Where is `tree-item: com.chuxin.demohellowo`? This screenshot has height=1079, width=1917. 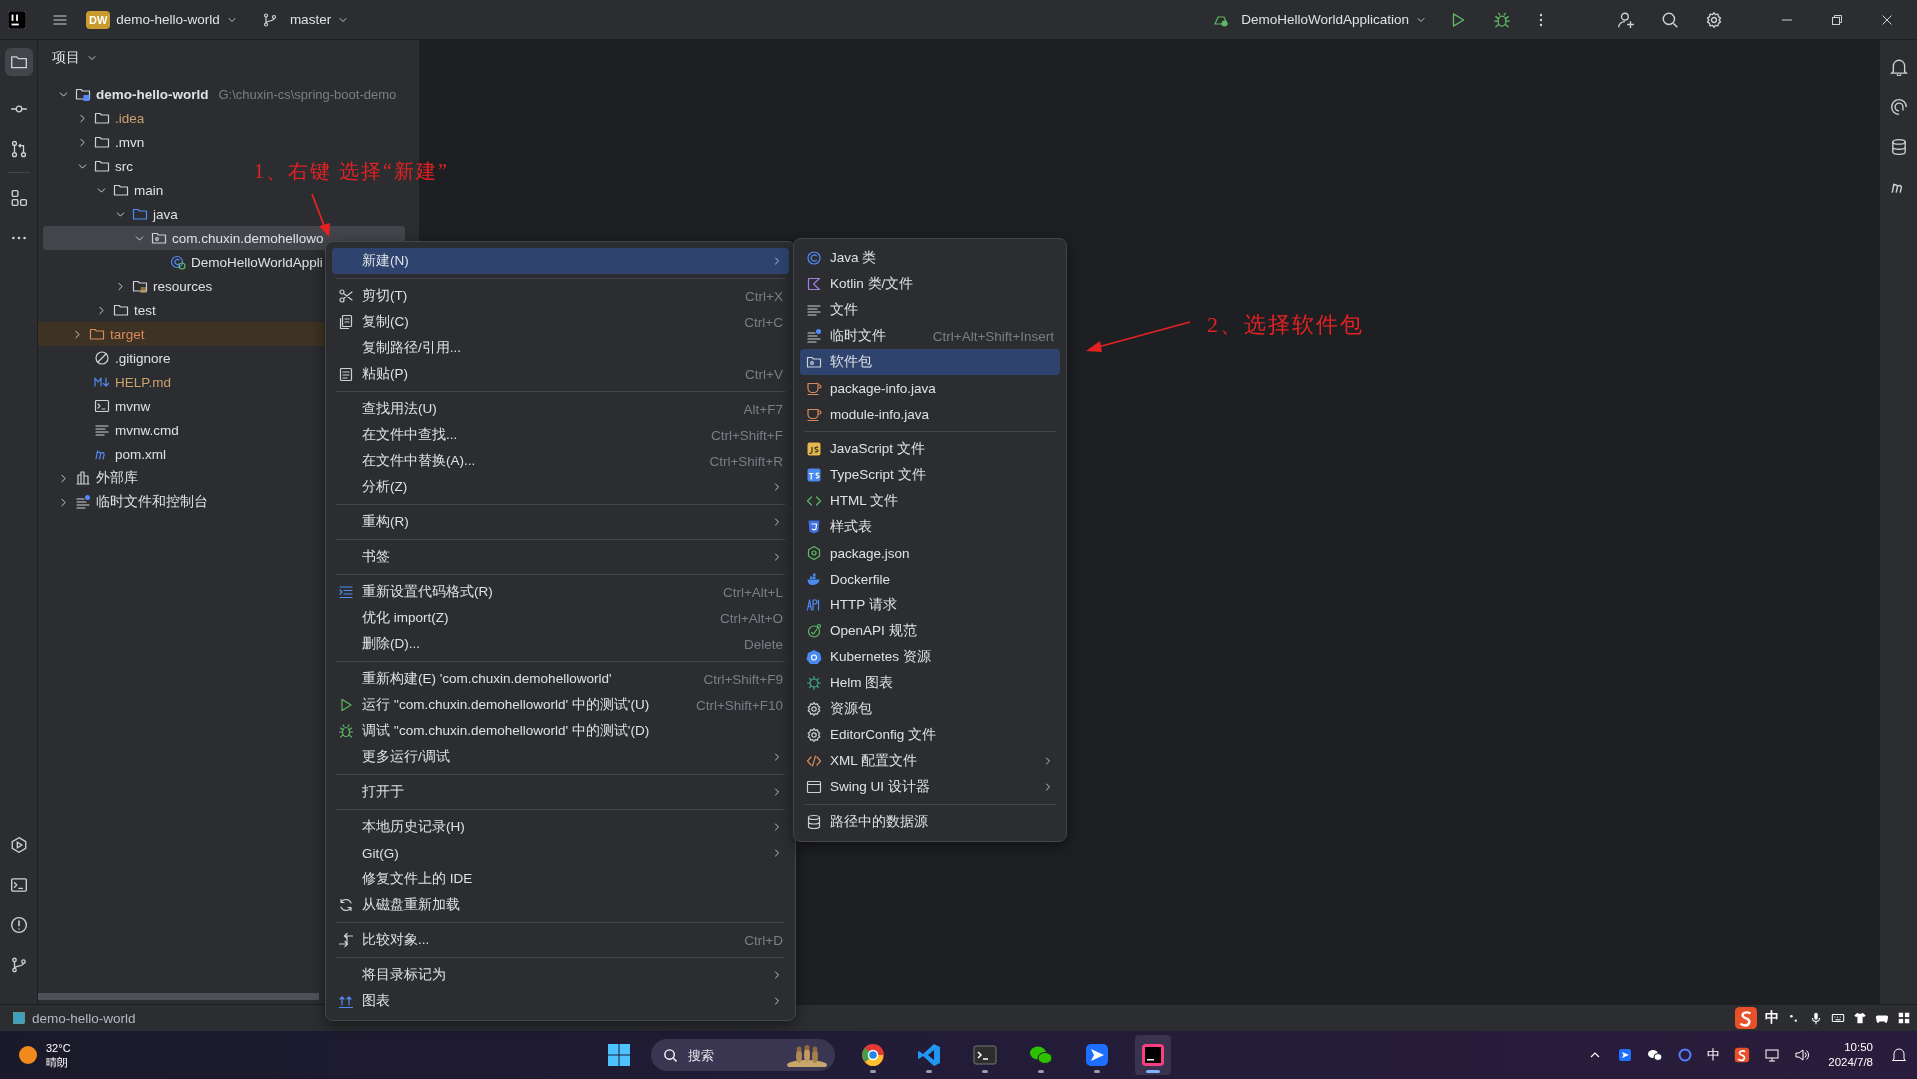
tree-item: com.chuxin.demohellowo is located at coordinates (224, 238).